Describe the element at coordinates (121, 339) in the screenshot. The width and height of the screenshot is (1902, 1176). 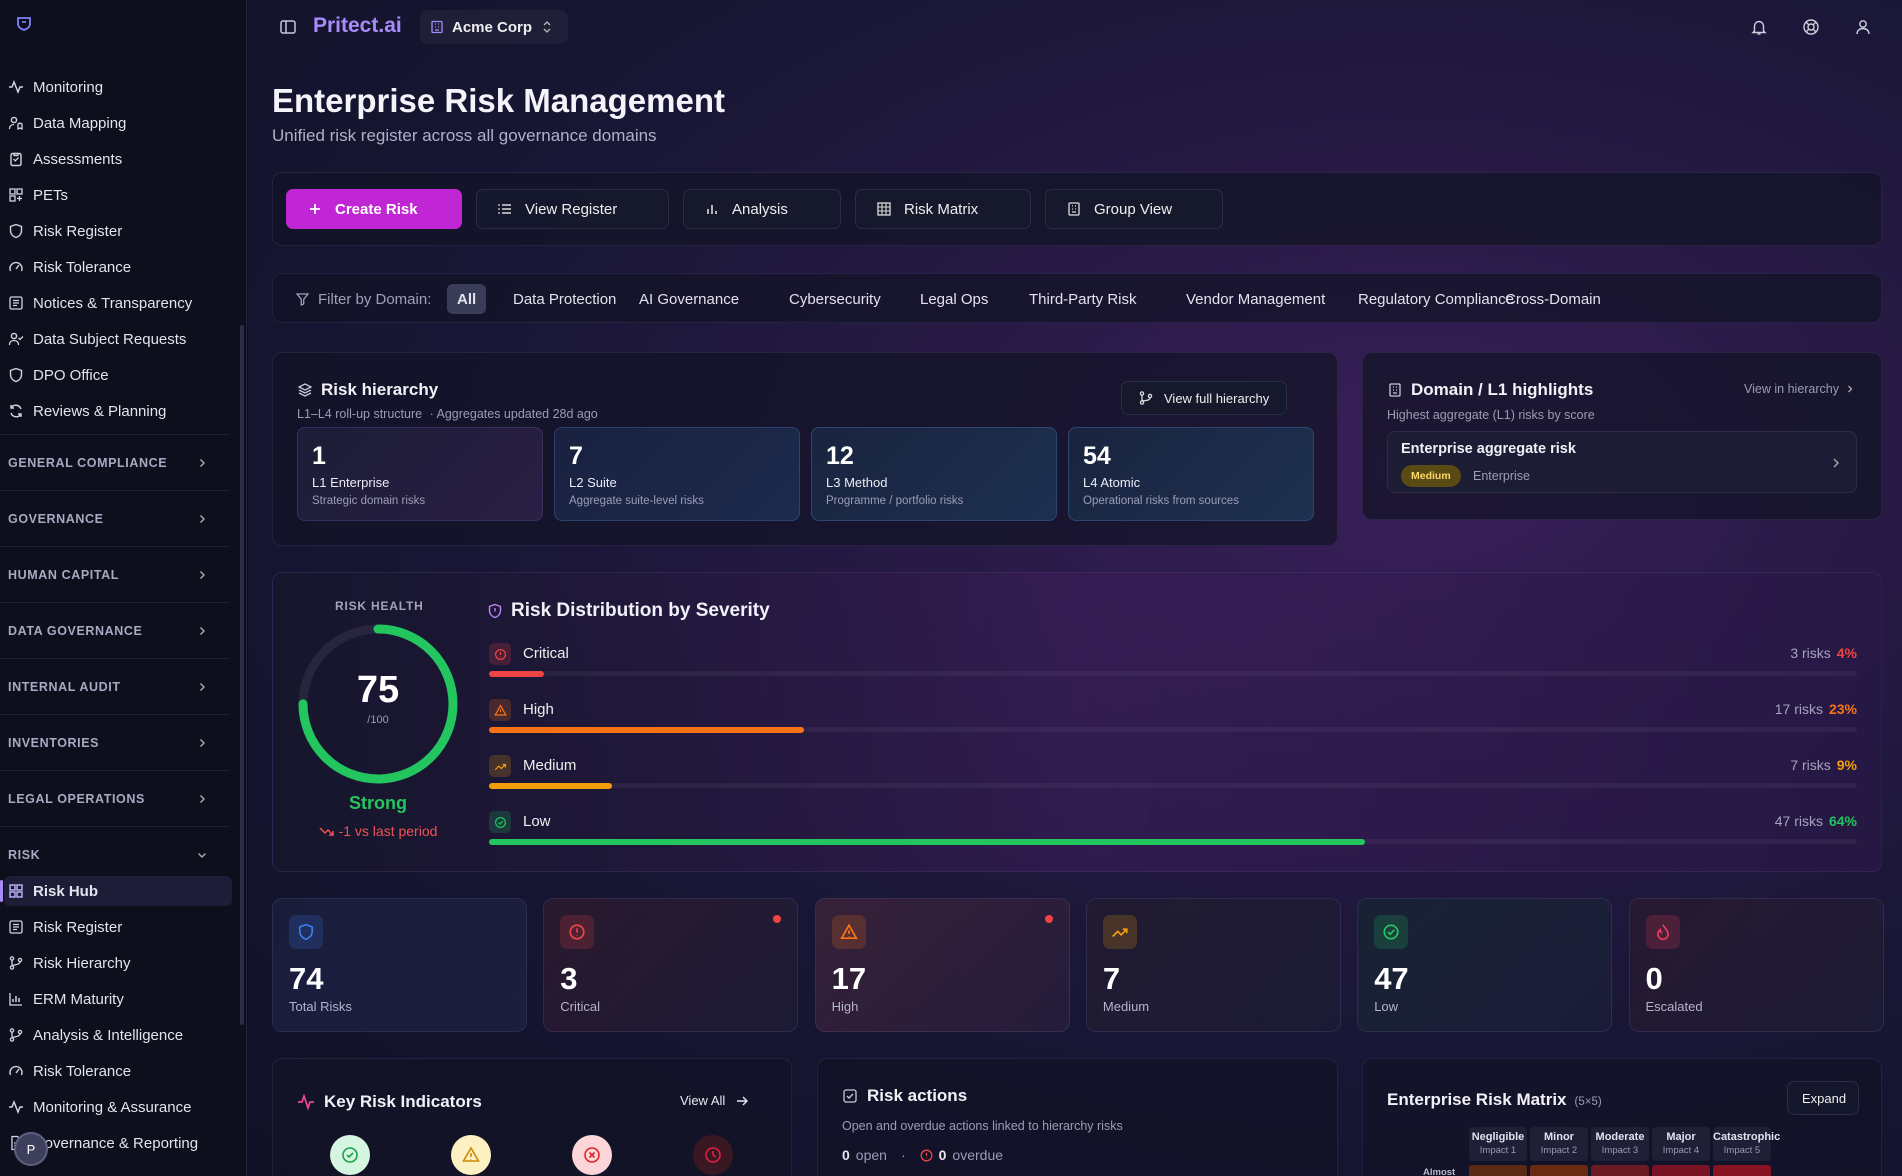
I see `sidebar-item-data-subject-requests: Data Subject Requests` at that location.